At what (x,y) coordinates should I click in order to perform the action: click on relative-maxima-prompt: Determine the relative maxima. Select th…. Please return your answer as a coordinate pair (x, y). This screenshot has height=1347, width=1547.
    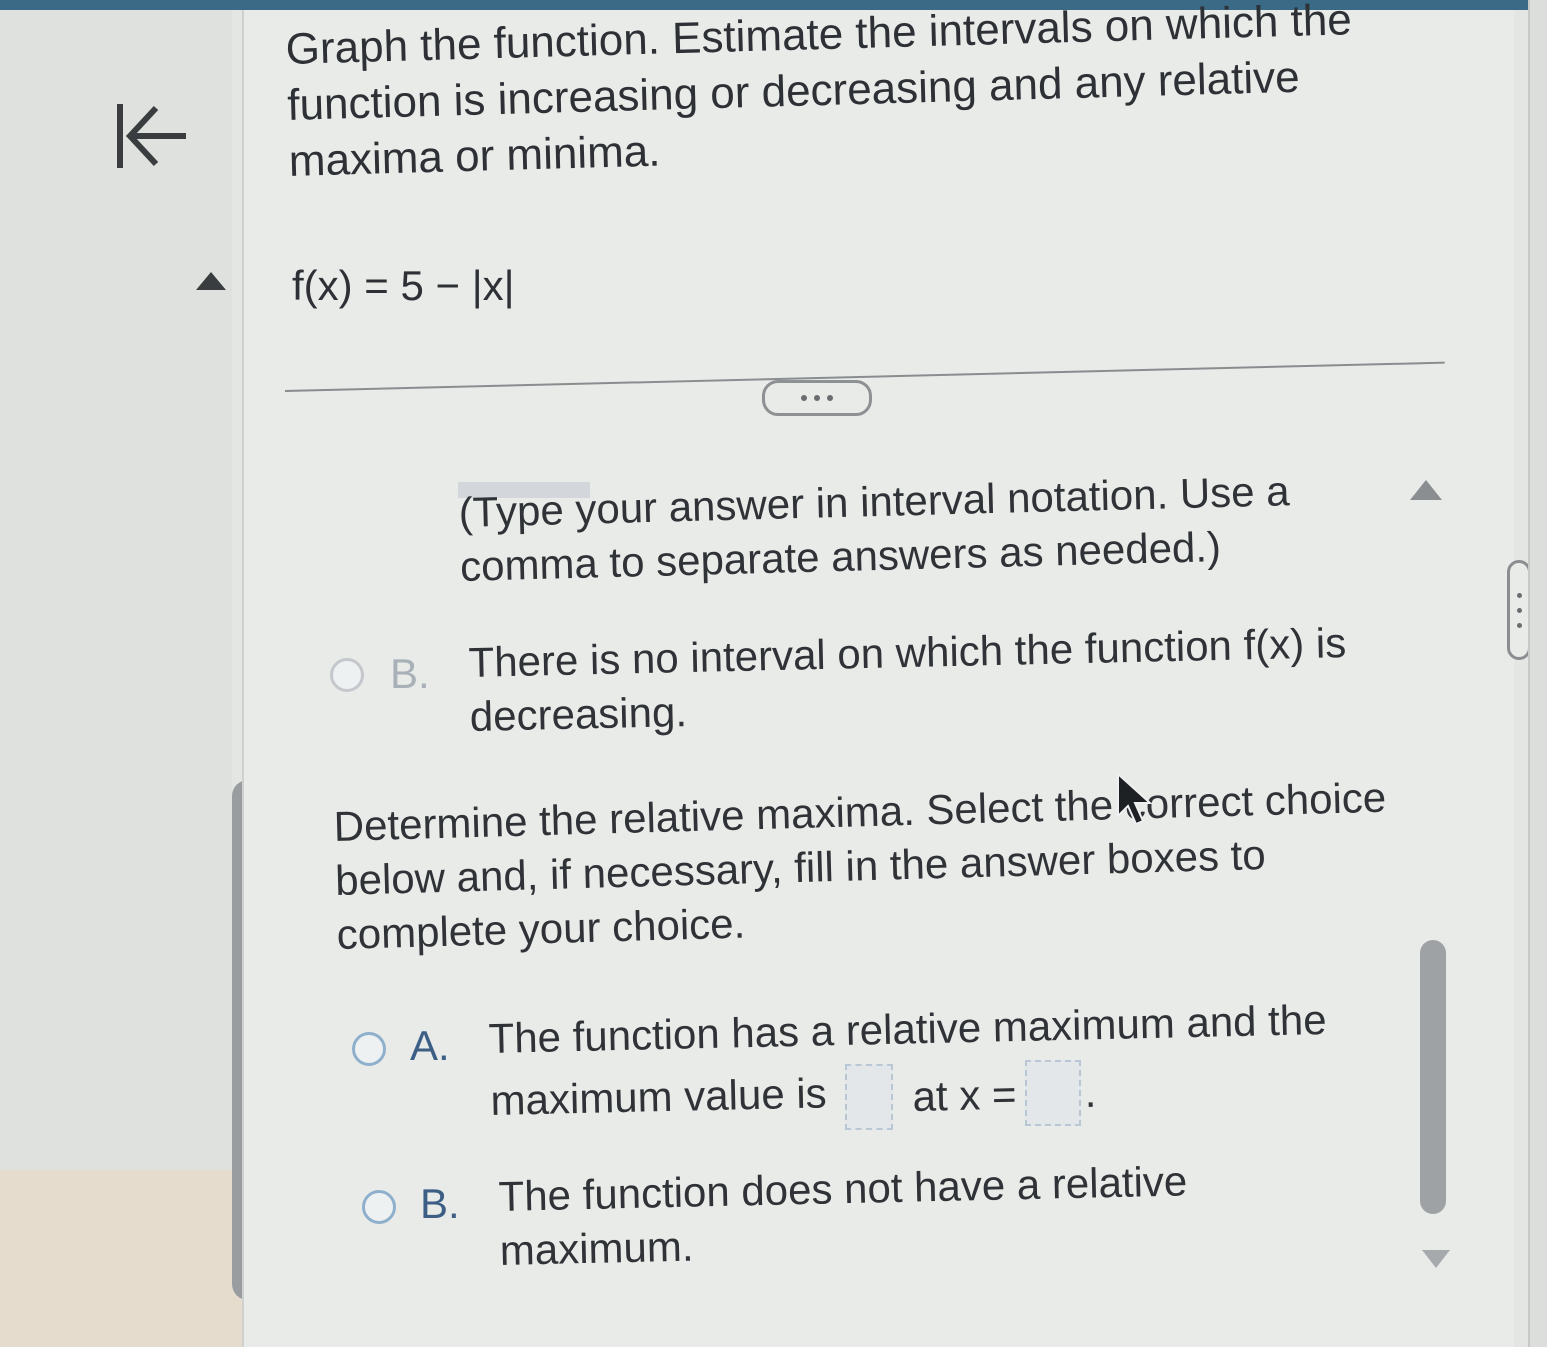
    Looking at the image, I should click on (860, 865).